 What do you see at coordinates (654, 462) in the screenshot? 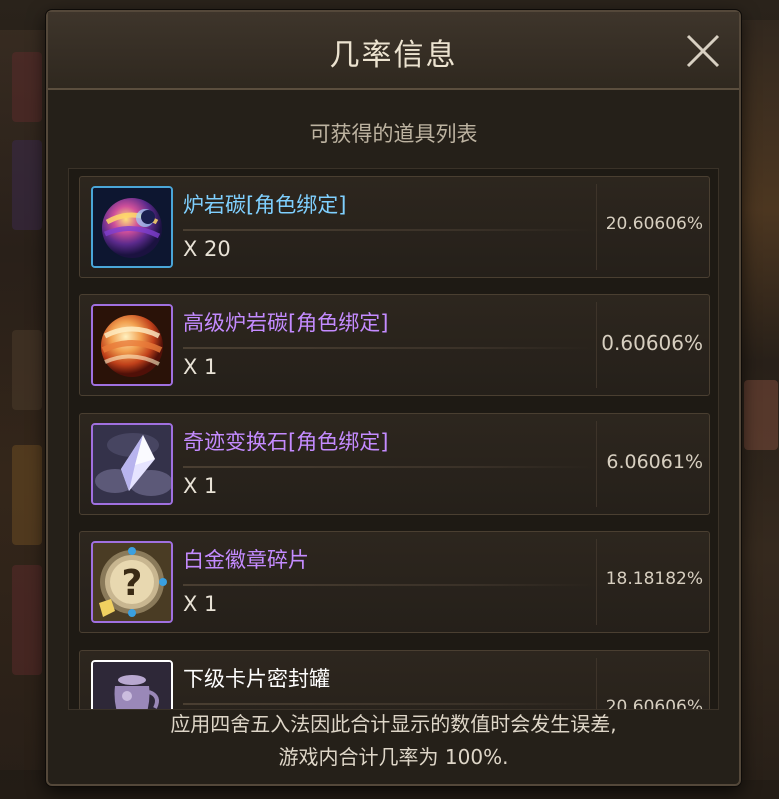
I see `item-probability: 6.06061%` at bounding box center [654, 462].